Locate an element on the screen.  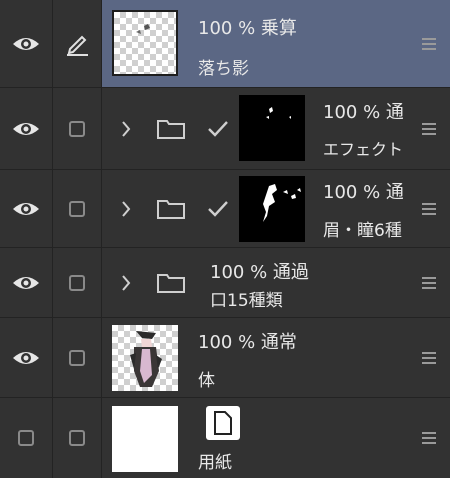
layer-name: 眉・瞳6種 is located at coordinates (362, 231).